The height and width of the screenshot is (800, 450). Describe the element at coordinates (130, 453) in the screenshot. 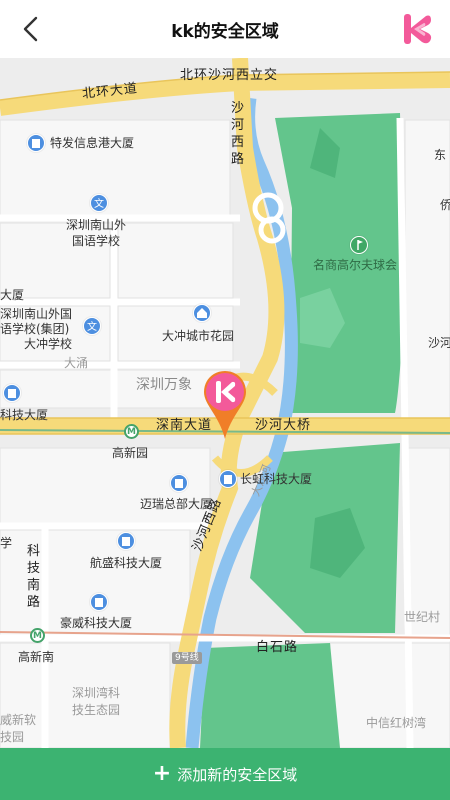

I see `poi-gaoxin-park: 高新园` at that location.